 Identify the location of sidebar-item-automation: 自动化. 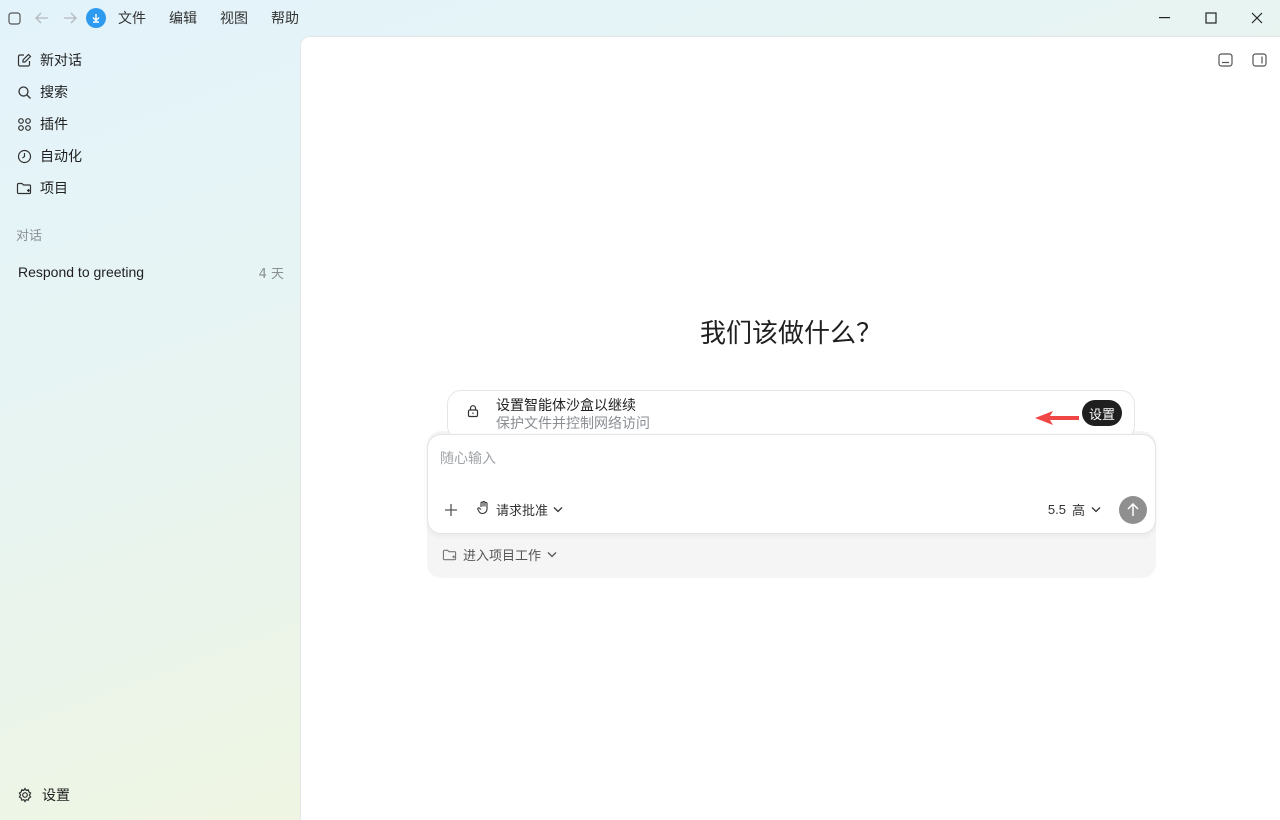
(150, 156).